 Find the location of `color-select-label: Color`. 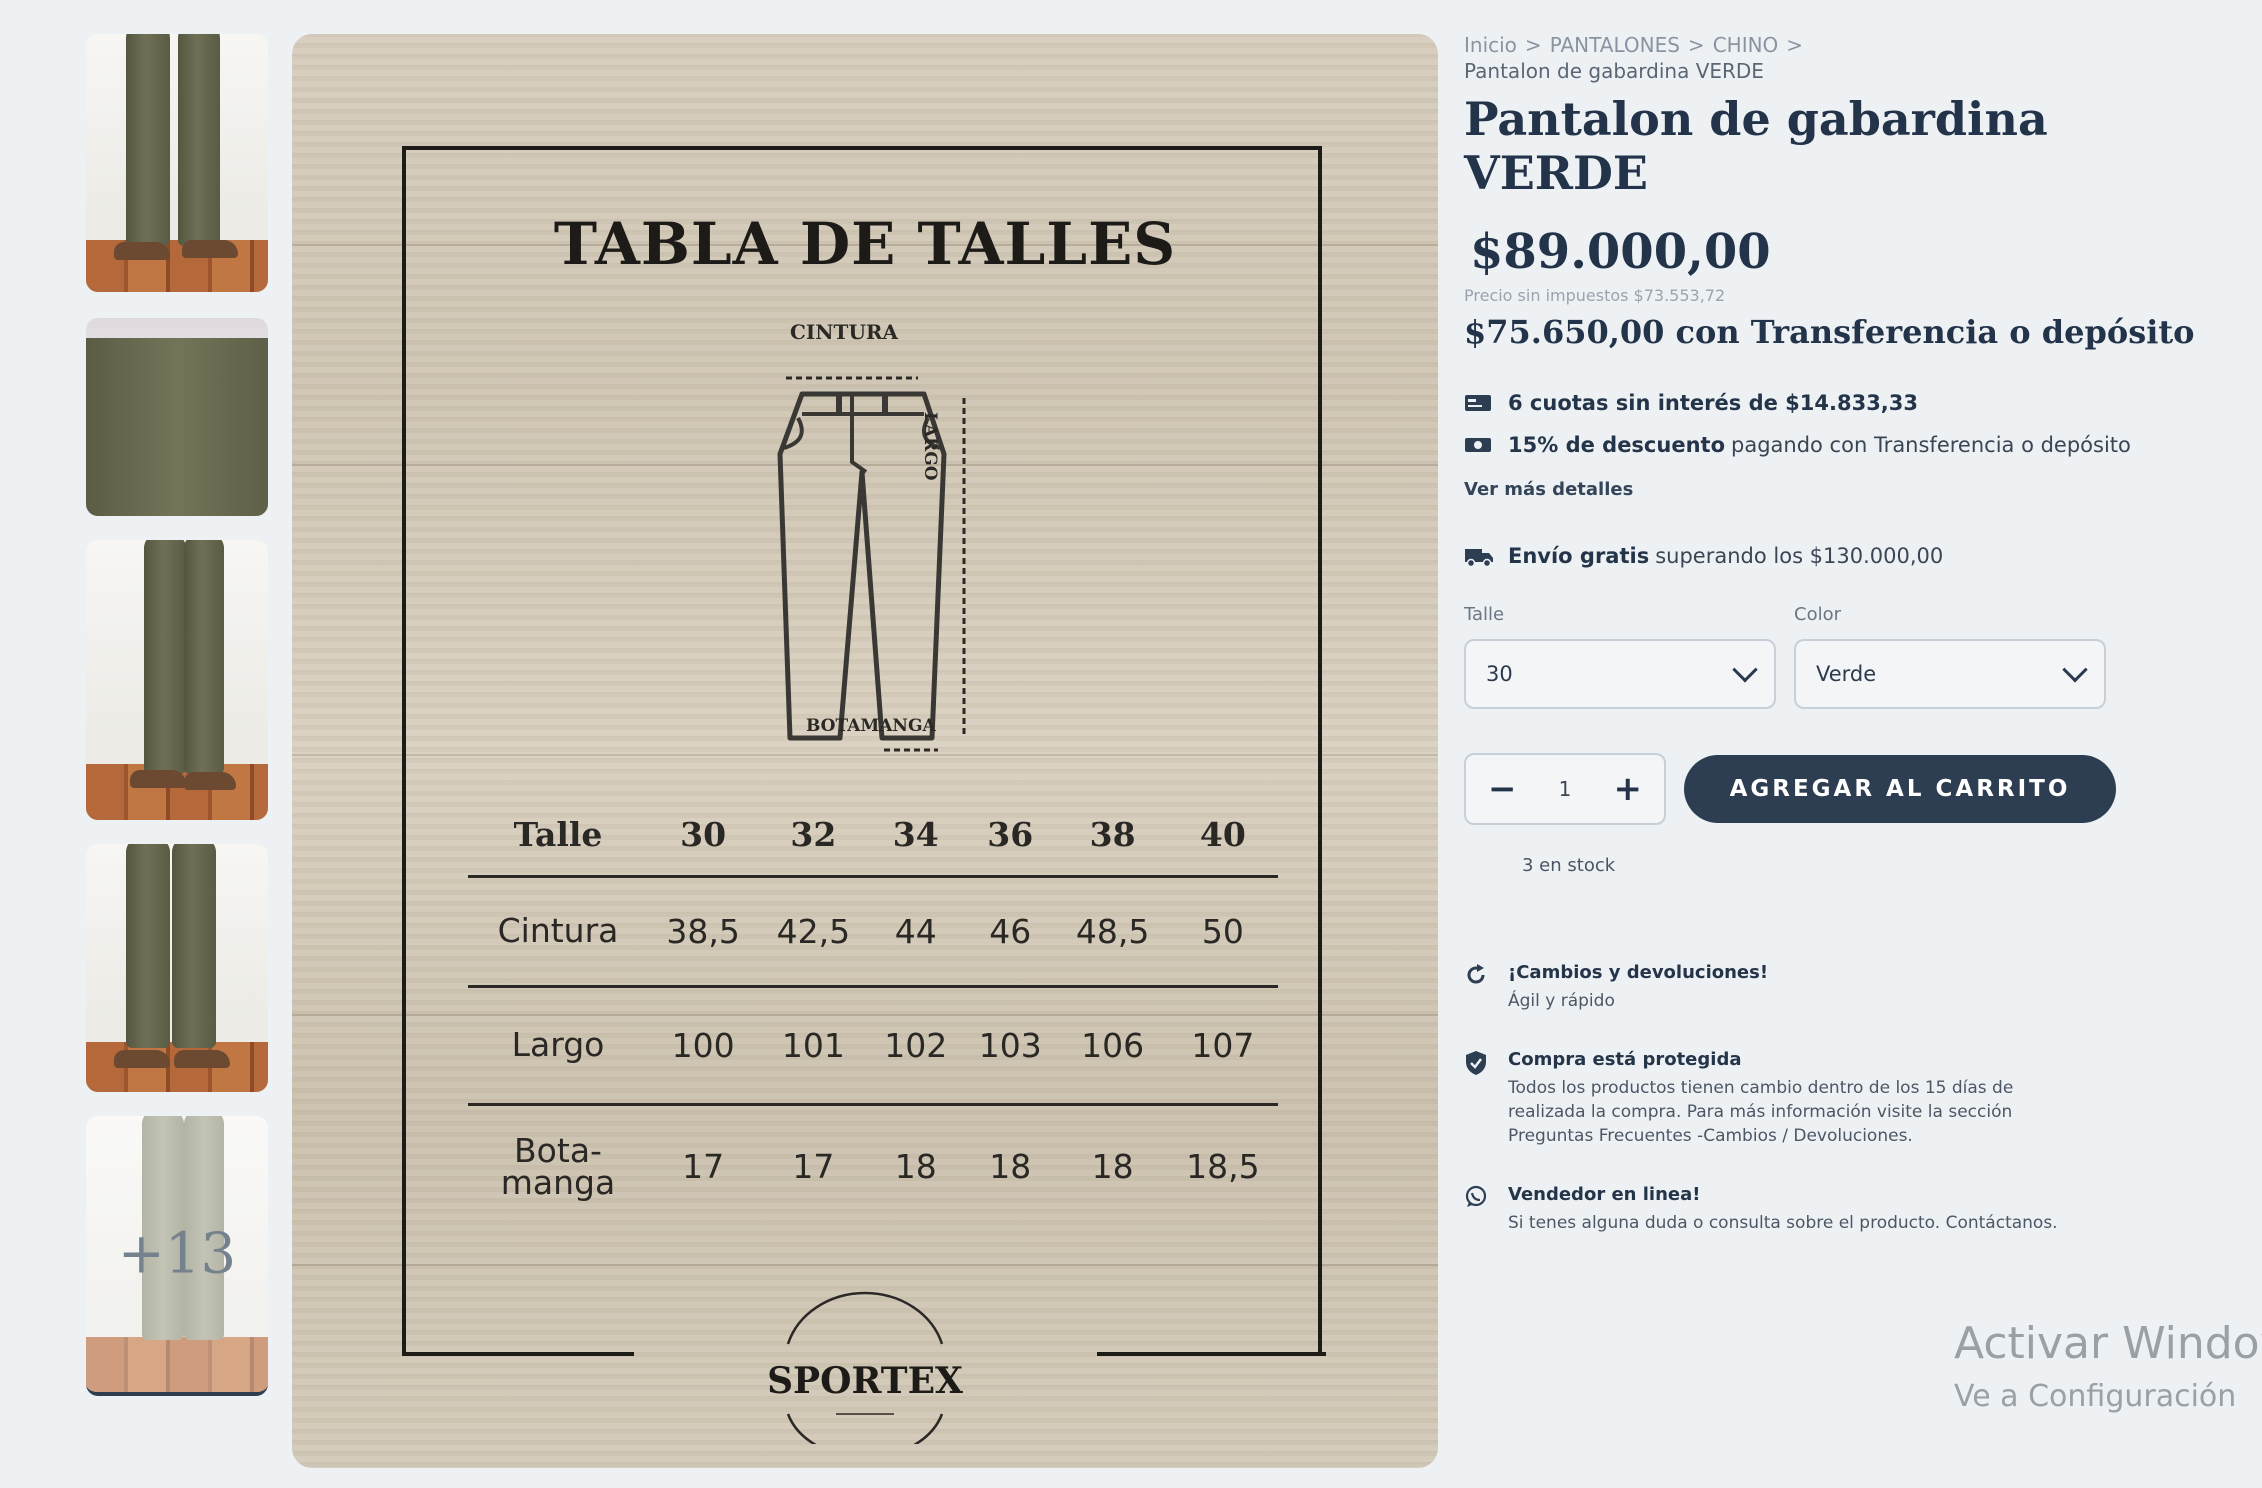

color-select-label: Color is located at coordinates (1817, 614).